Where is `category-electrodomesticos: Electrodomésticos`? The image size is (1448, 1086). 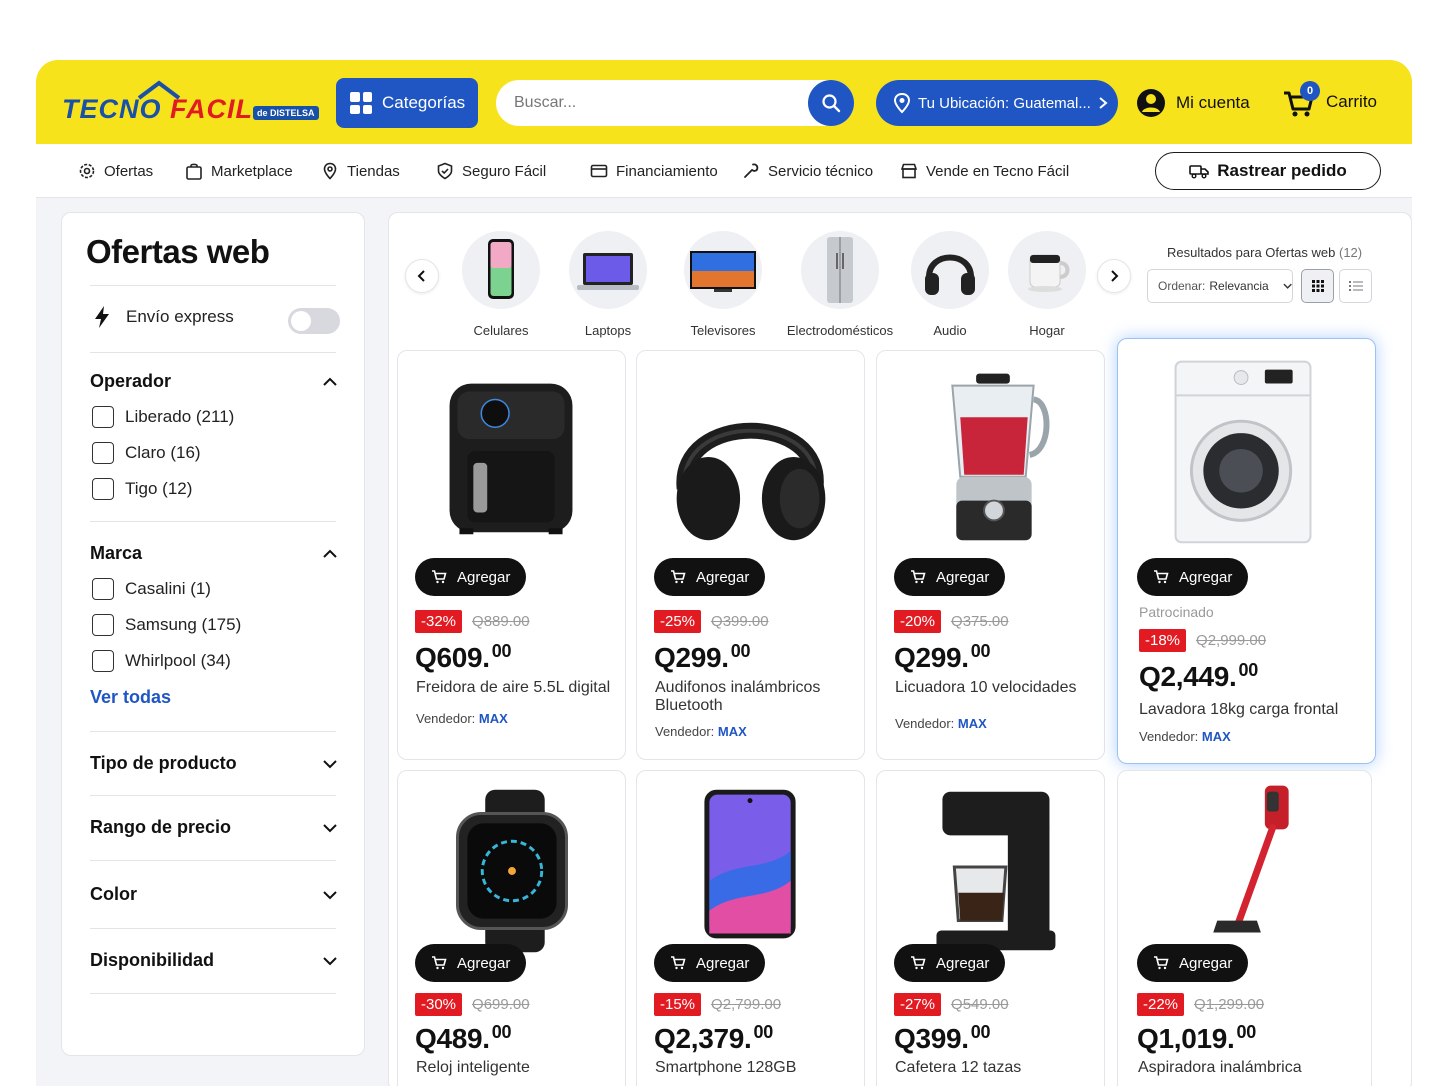 category-electrodomesticos: Electrodomésticos is located at coordinates (840, 284).